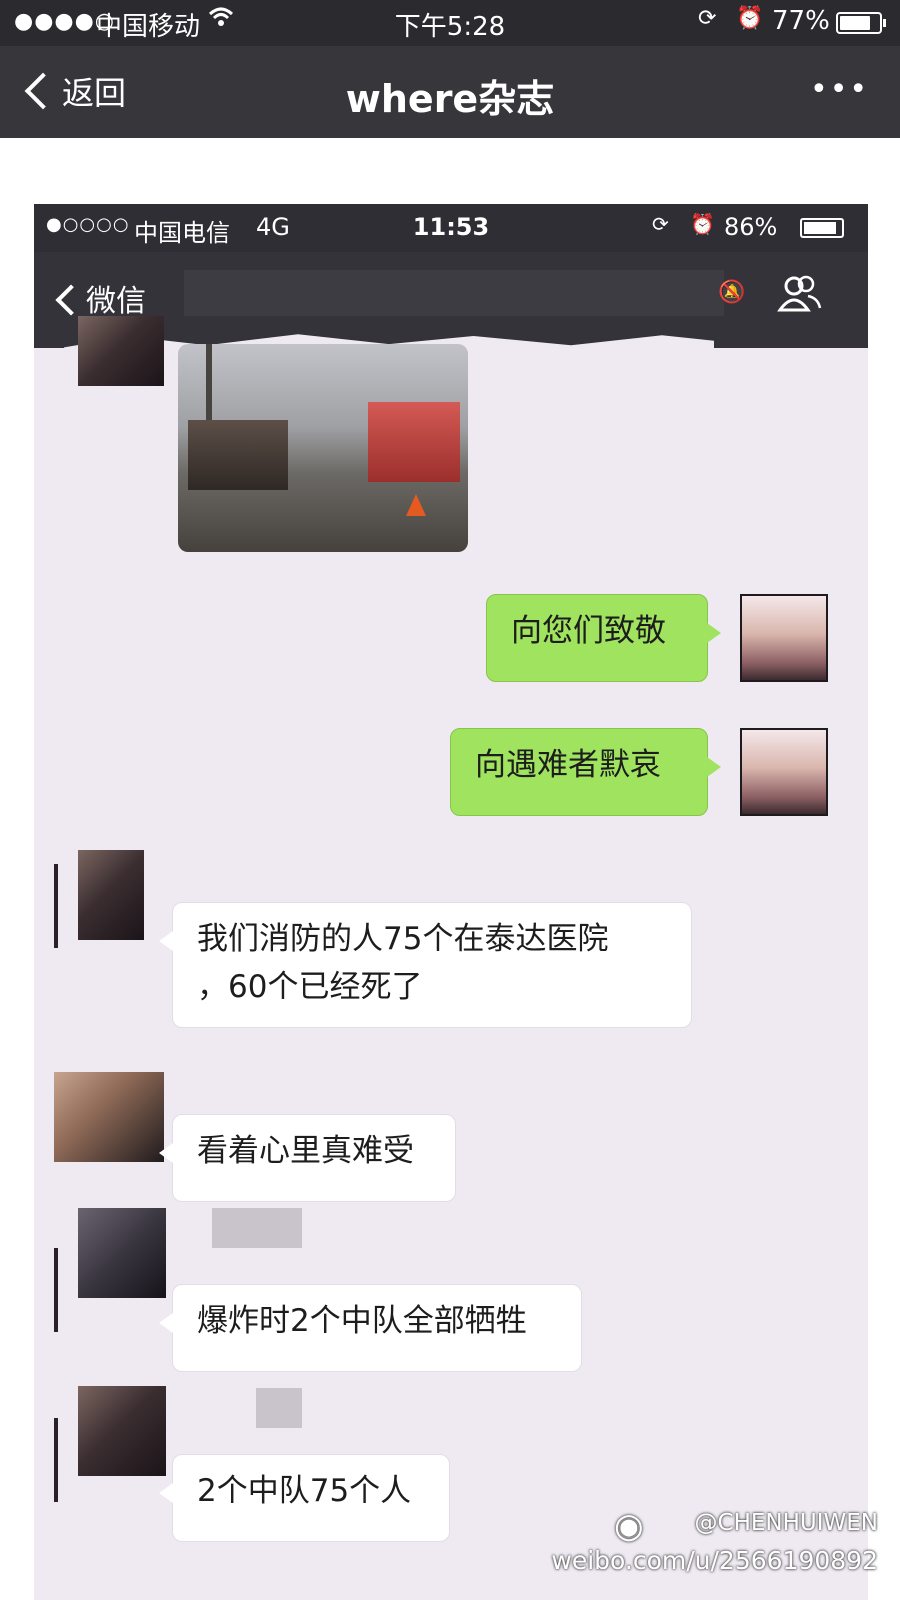  Describe the element at coordinates (568, 765) in the screenshot. I see `message-text: 向遇难者默哀` at that location.